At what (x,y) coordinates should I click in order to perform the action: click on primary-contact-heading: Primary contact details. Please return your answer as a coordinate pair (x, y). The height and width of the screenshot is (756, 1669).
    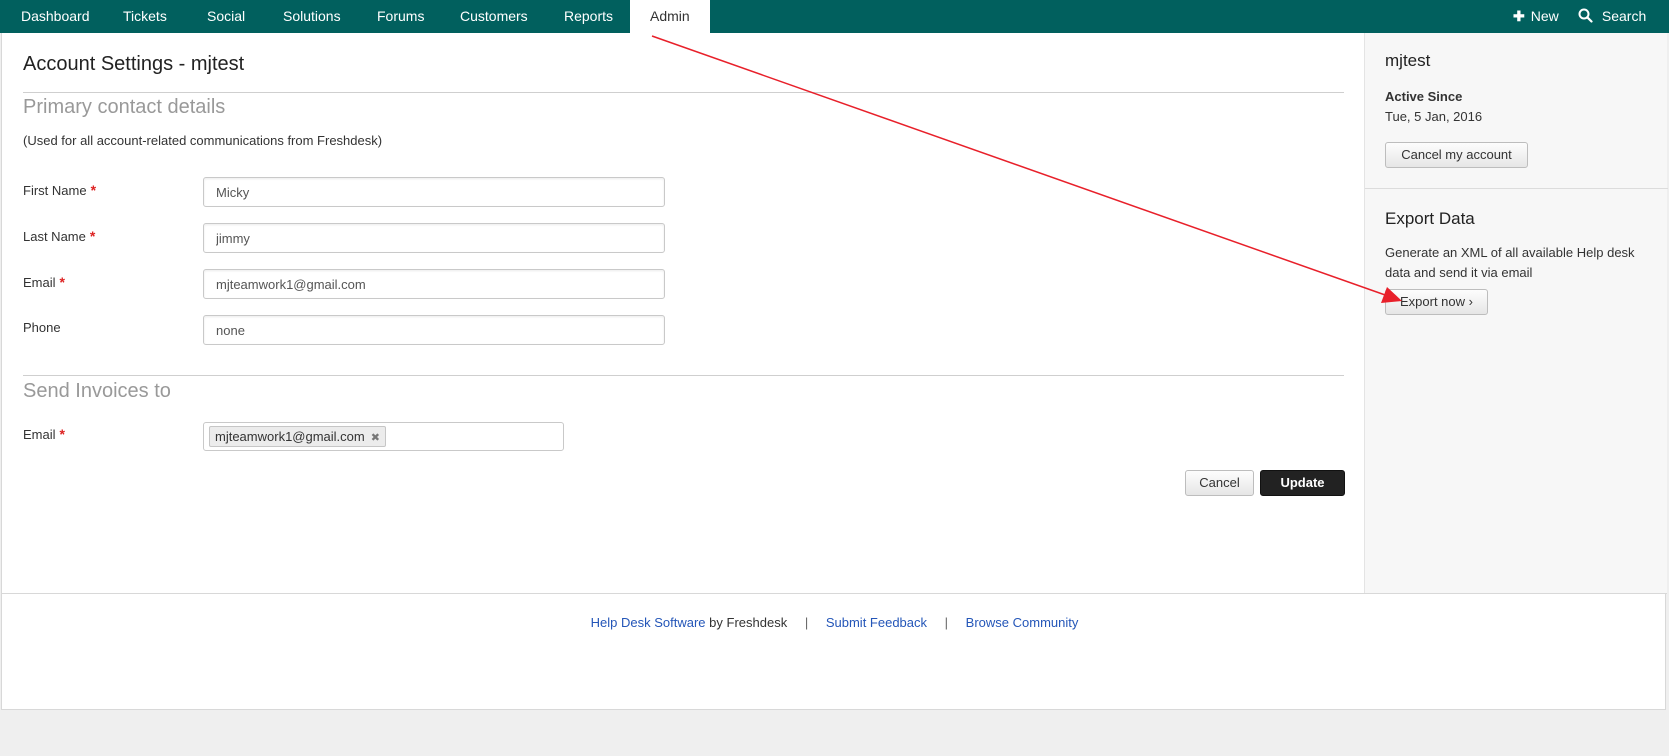
    Looking at the image, I should click on (124, 107).